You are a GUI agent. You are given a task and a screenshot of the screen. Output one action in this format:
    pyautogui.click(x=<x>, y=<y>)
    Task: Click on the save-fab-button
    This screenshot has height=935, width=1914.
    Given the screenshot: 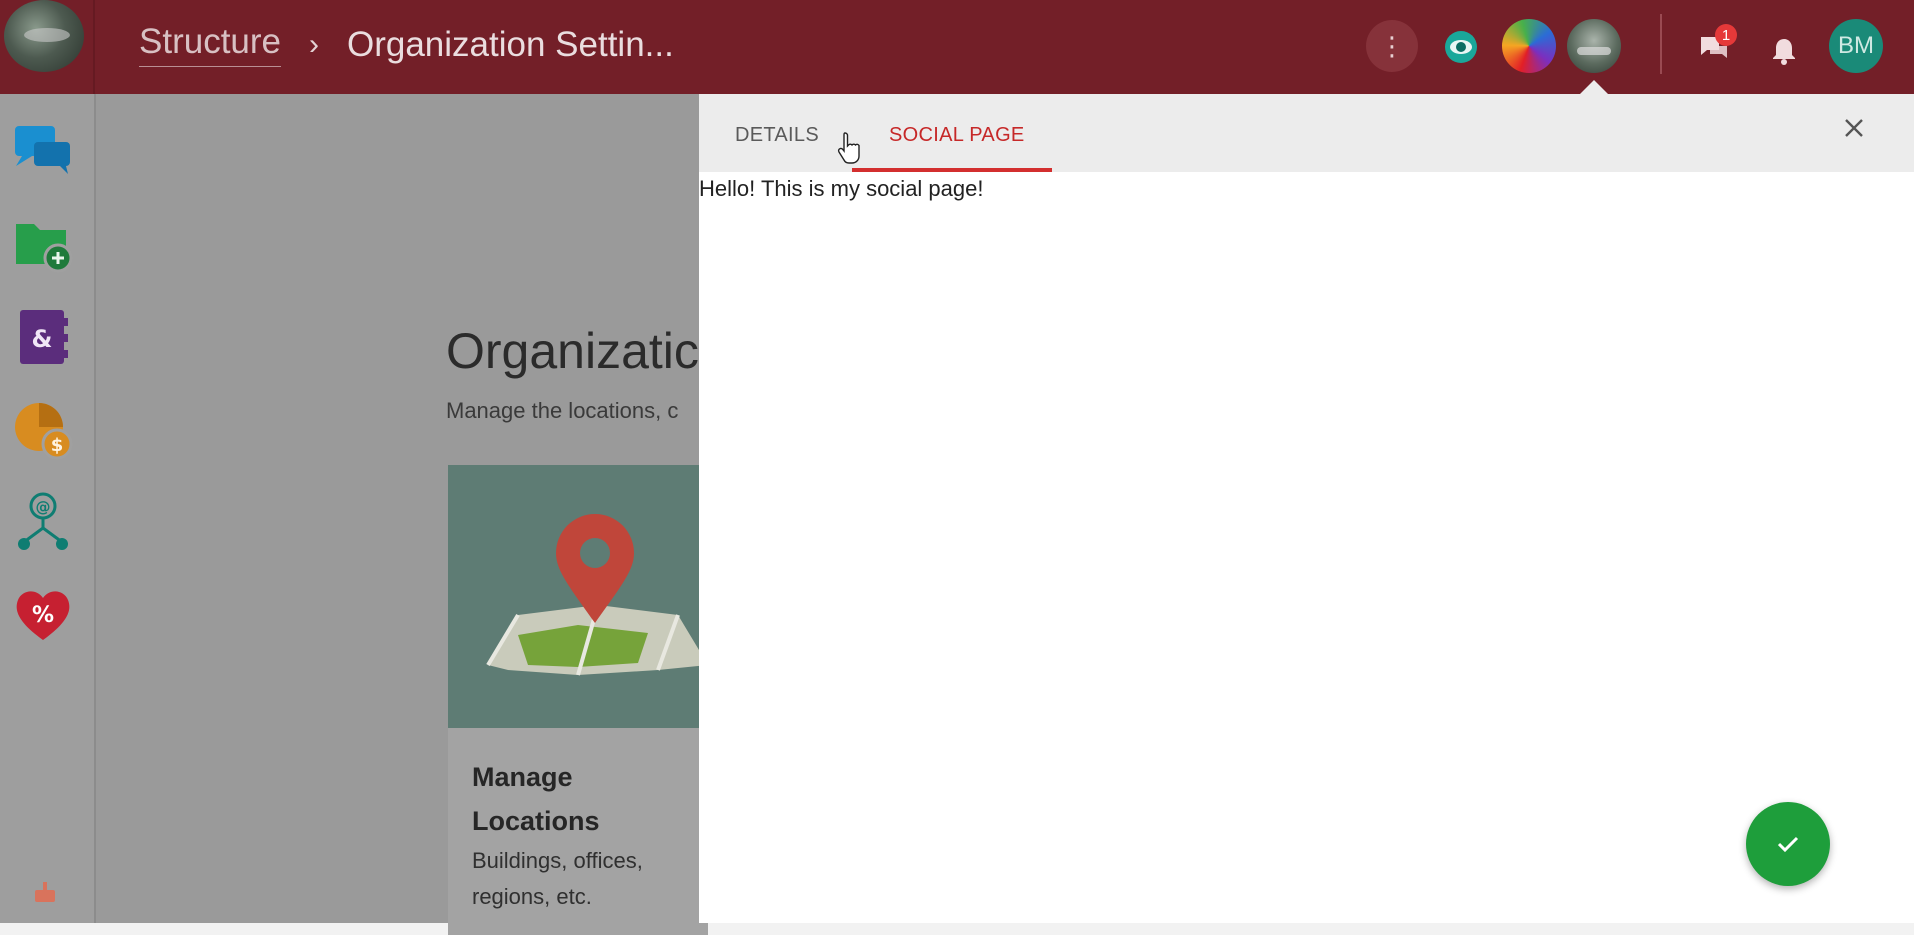 What is the action you would take?
    pyautogui.click(x=1788, y=844)
    